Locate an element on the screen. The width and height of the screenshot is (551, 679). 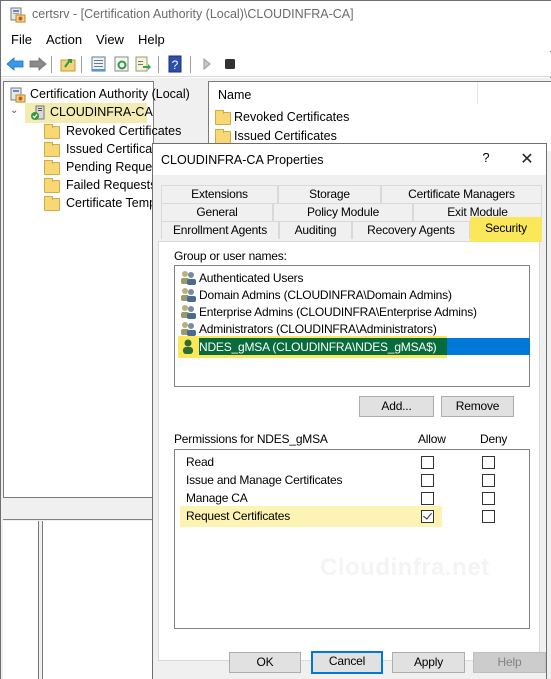
permission-row-request-certificates: Request Certificates is located at coordinates (363, 516).